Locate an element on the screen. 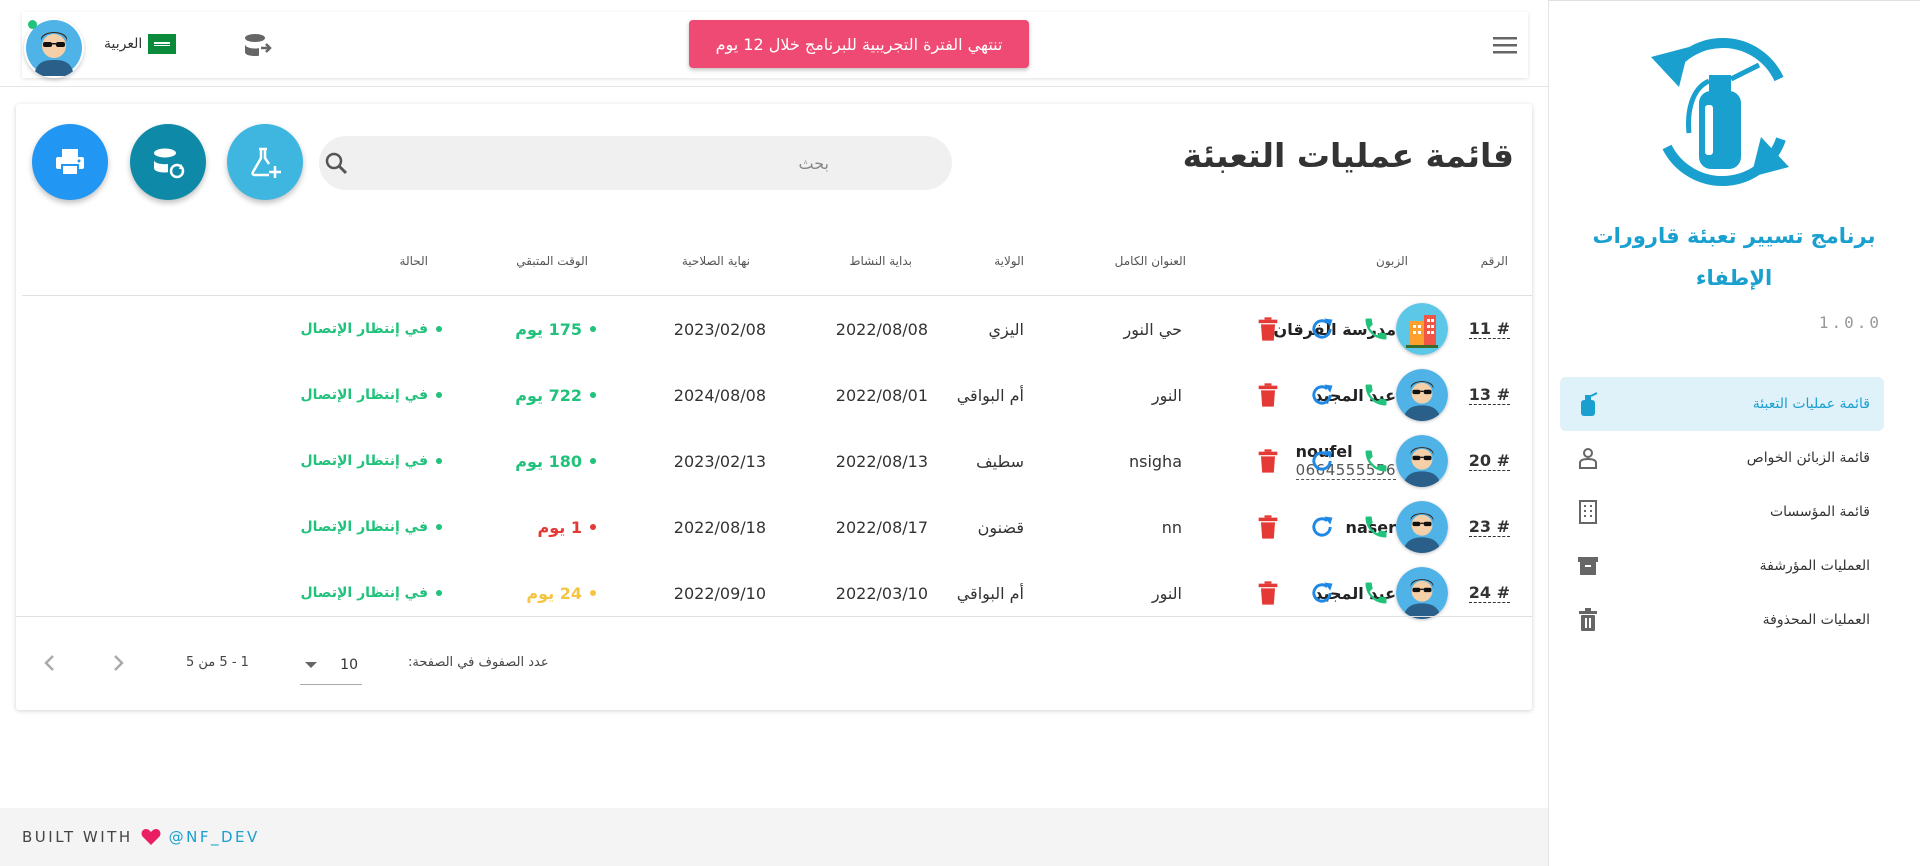  search-box is located at coordinates (635, 163).